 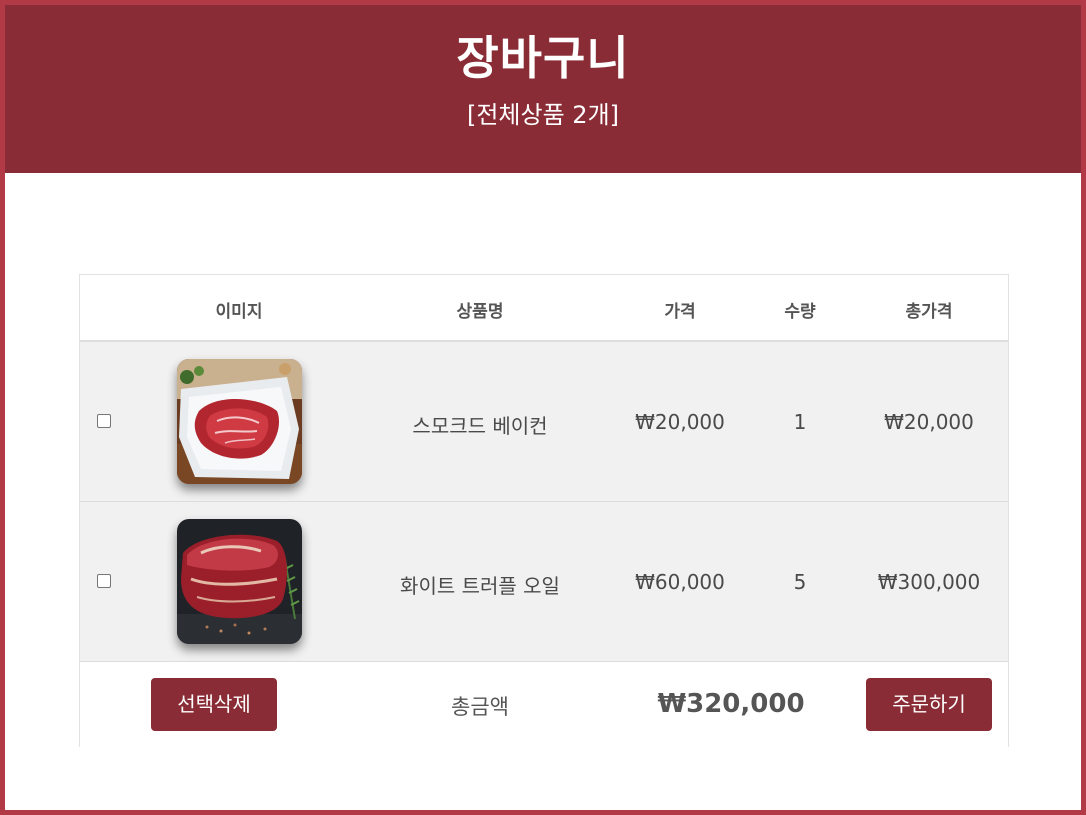 I want to click on column-total: 총가격, so click(x=929, y=312).